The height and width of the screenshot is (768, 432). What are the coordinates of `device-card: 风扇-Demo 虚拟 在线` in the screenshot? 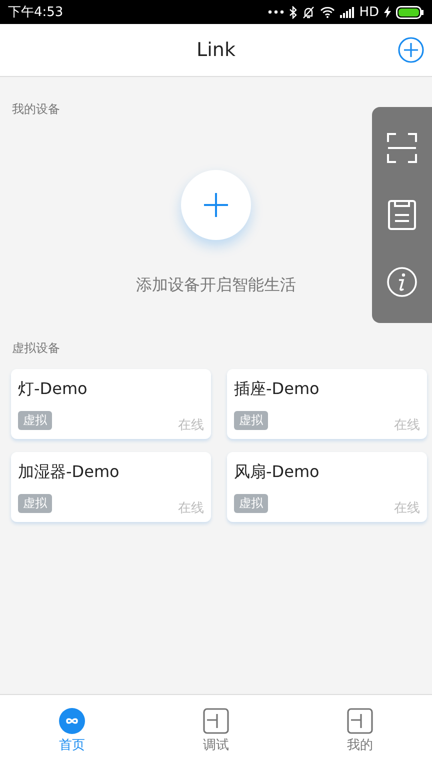 It's located at (327, 487).